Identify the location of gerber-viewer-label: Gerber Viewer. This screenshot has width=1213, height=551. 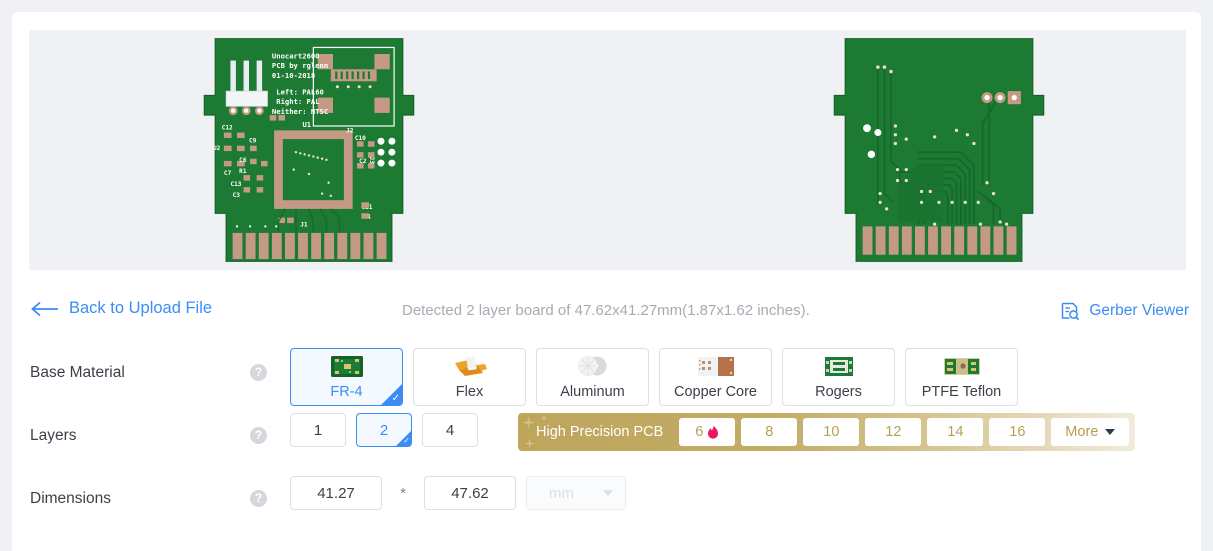
(1139, 310).